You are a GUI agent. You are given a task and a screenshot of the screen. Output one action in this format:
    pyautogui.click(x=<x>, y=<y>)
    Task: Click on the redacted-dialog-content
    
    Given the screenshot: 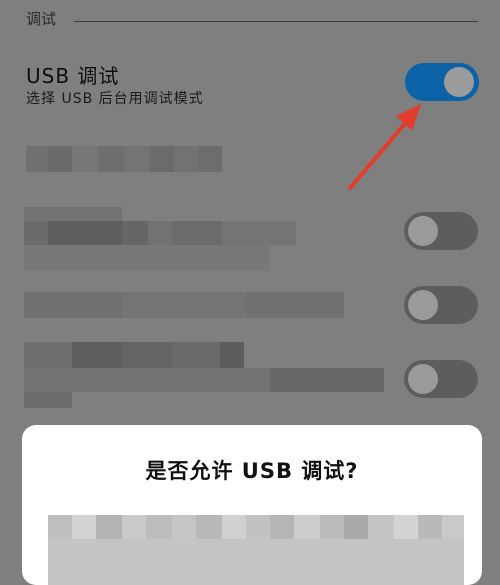 What is the action you would take?
    pyautogui.click(x=256, y=550)
    